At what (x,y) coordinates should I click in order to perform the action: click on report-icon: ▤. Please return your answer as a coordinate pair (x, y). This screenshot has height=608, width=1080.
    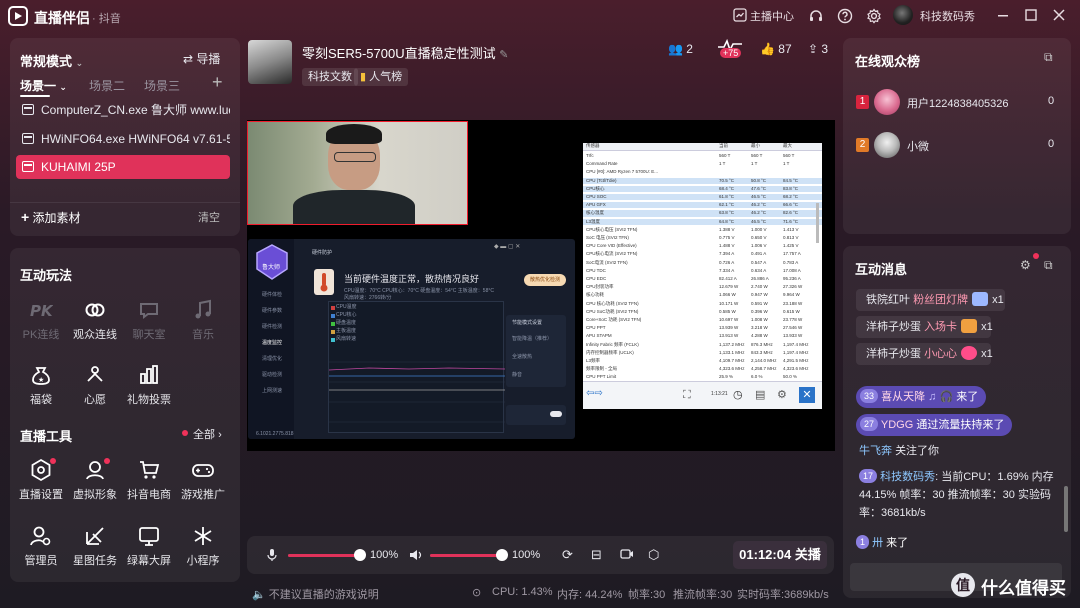
    Looking at the image, I should click on (760, 394).